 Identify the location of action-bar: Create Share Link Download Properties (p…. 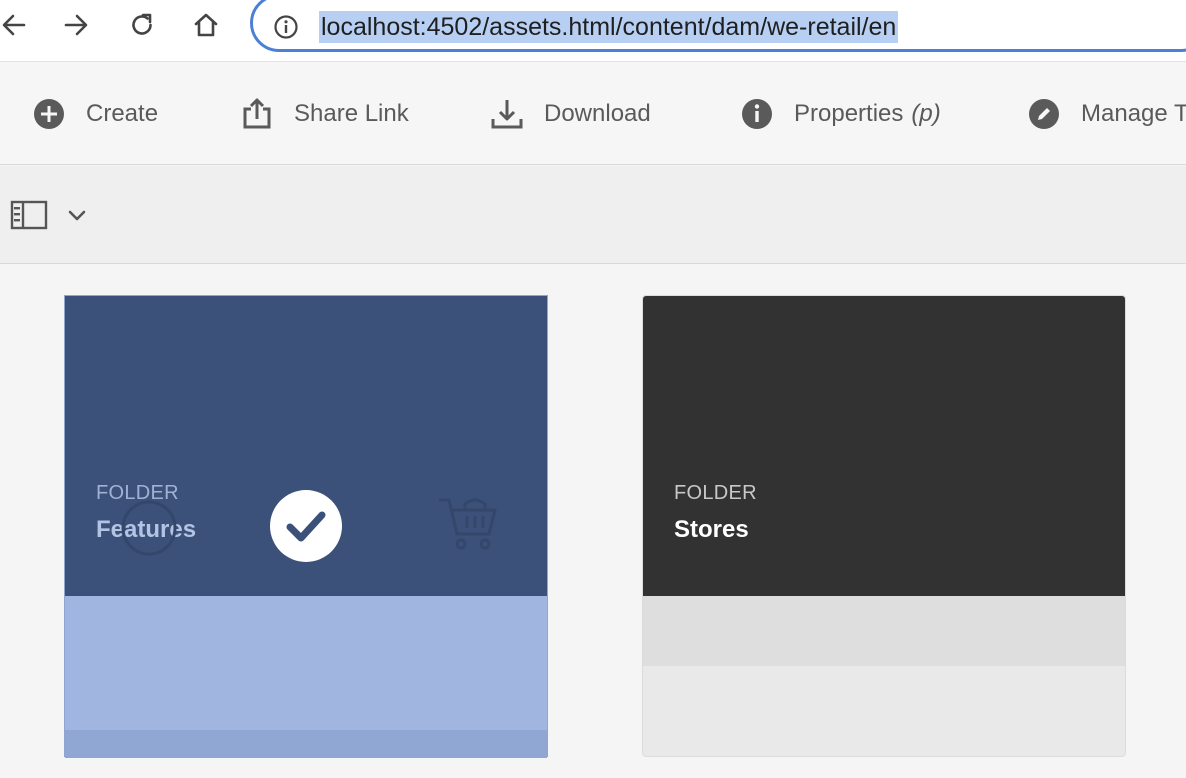
(593, 113).